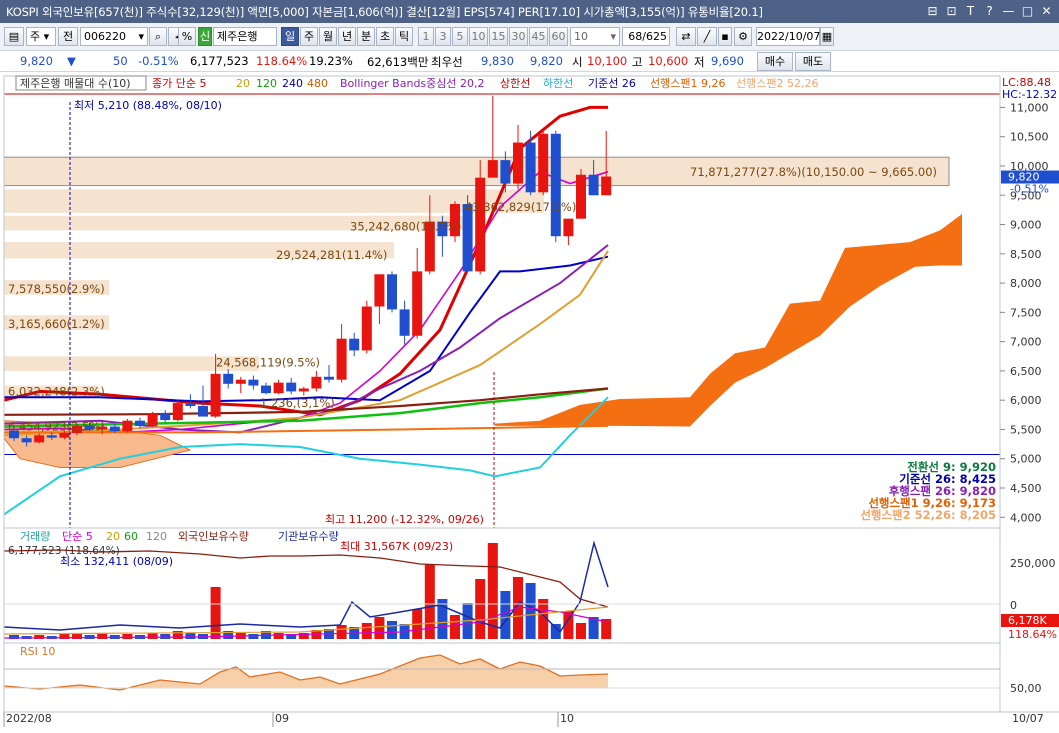 This screenshot has height=733, width=1059. I want to click on interval-1: 1, so click(426, 36).